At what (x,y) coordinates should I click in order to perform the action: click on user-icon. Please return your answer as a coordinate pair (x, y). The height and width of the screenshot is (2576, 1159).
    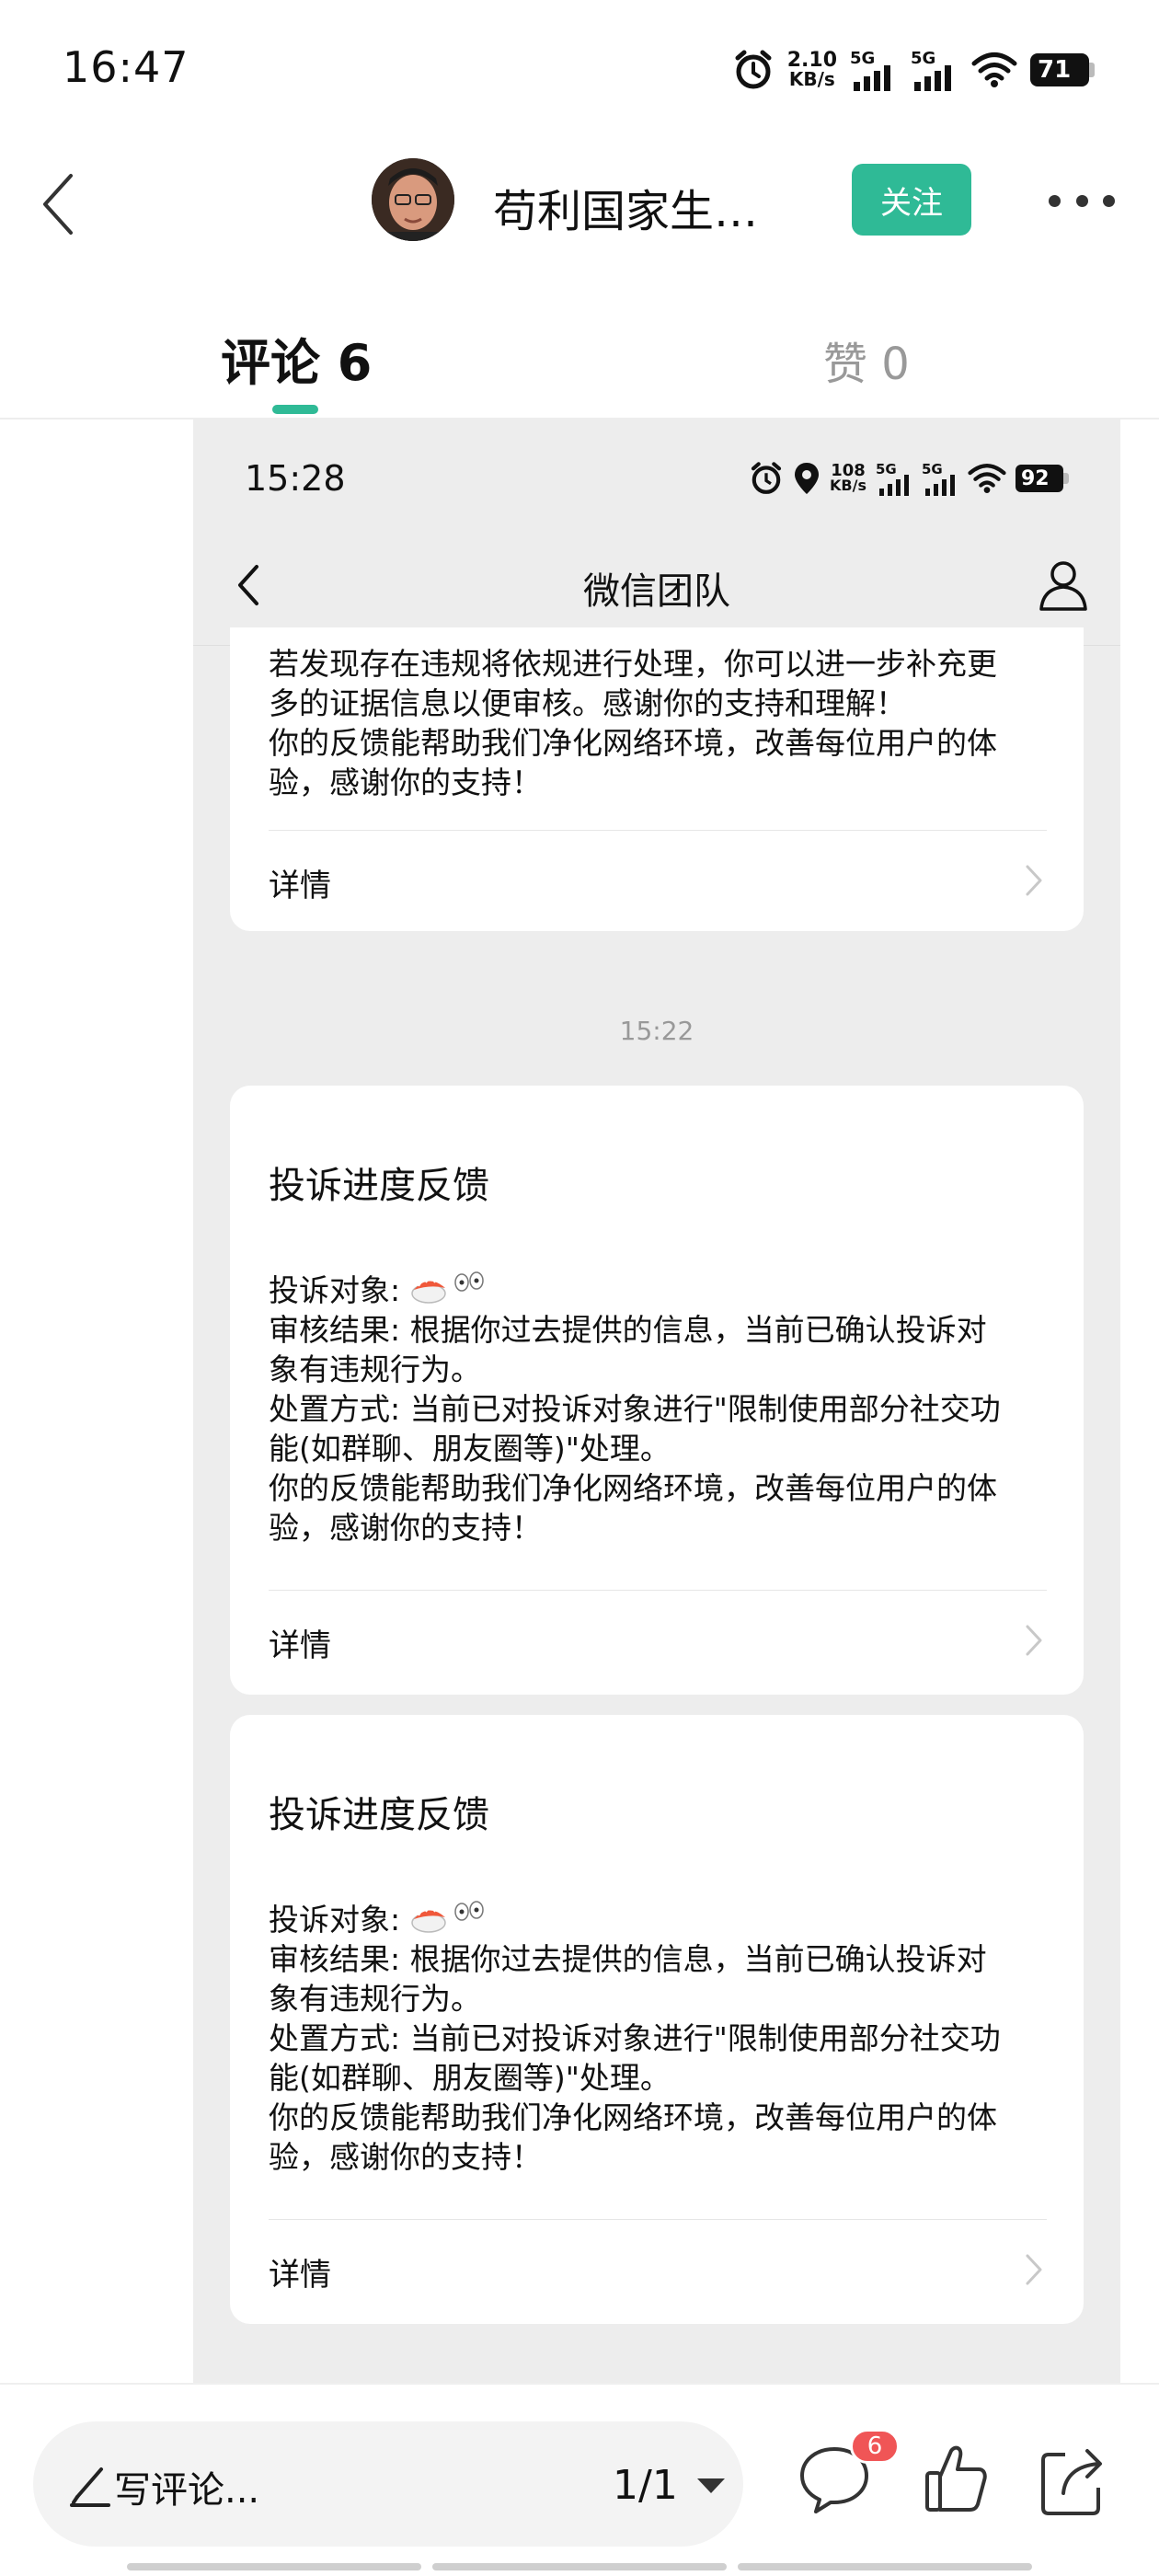
    Looking at the image, I should click on (1063, 586).